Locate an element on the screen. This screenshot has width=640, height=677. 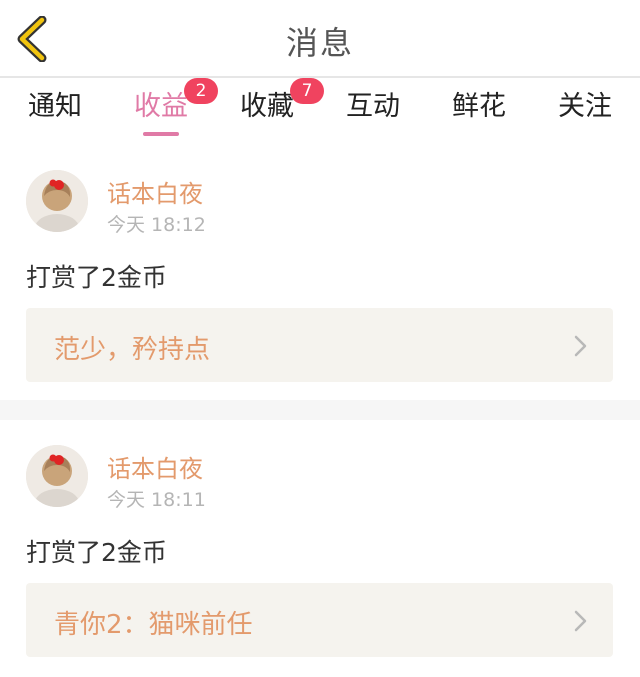
app-header: 消息 is located at coordinates (320, 39).